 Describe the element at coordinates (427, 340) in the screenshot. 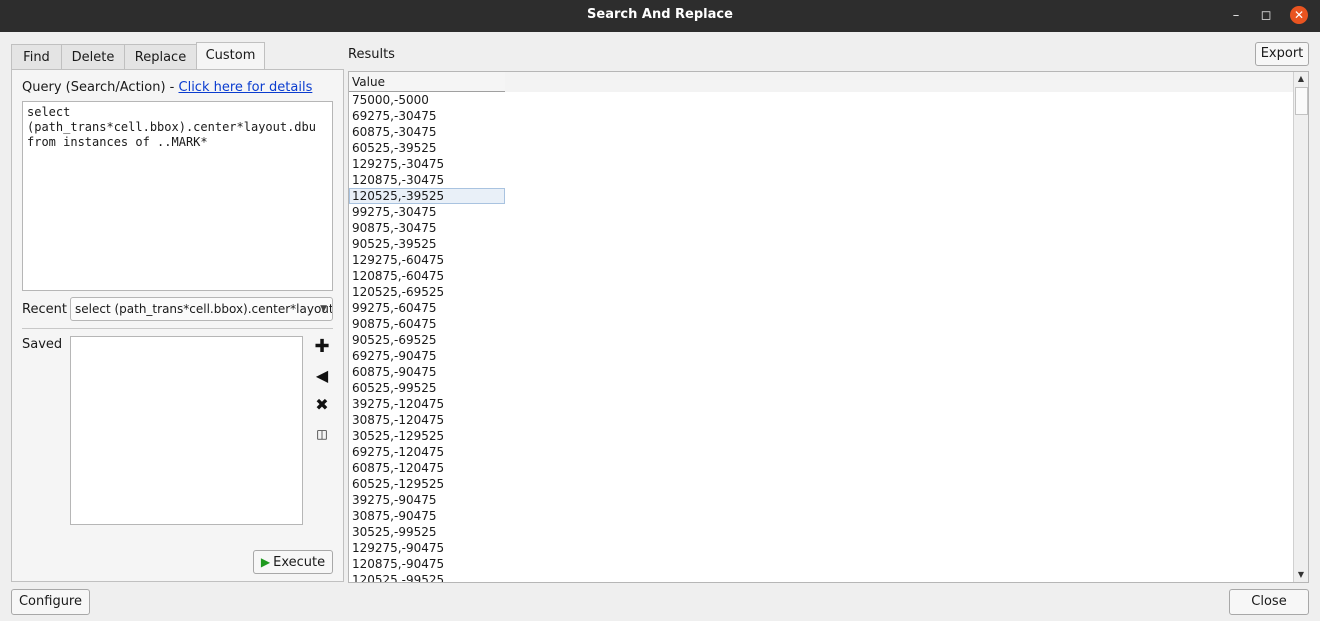

I see `table-row: 90525,-69525` at that location.